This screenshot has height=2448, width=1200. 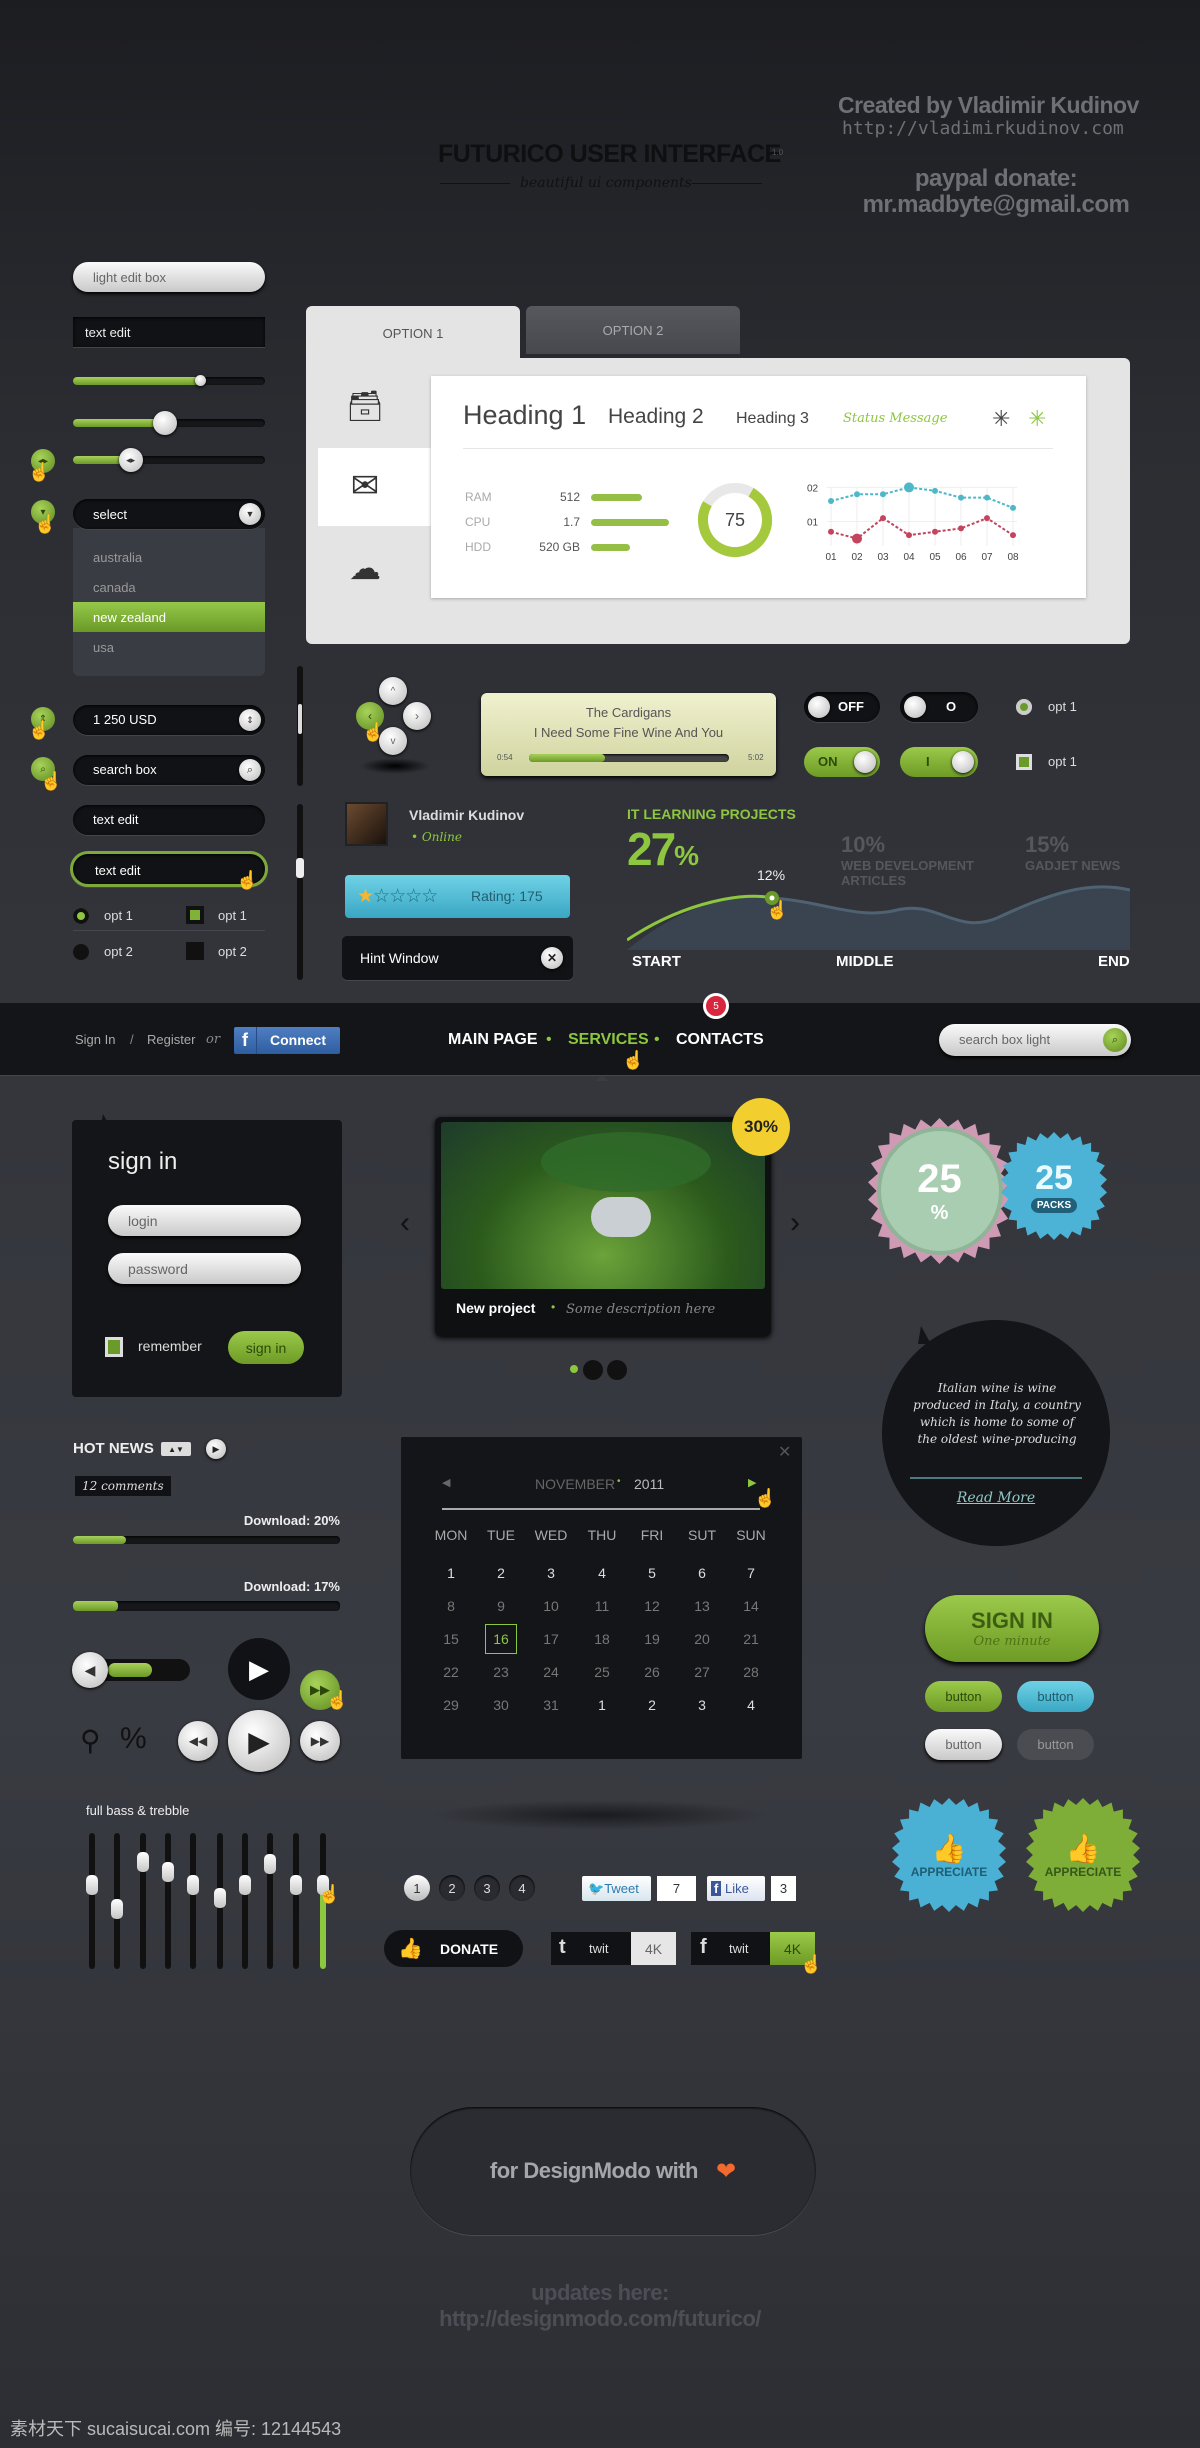 What do you see at coordinates (842, 707) in the screenshot?
I see `toggle-off: OFF` at bounding box center [842, 707].